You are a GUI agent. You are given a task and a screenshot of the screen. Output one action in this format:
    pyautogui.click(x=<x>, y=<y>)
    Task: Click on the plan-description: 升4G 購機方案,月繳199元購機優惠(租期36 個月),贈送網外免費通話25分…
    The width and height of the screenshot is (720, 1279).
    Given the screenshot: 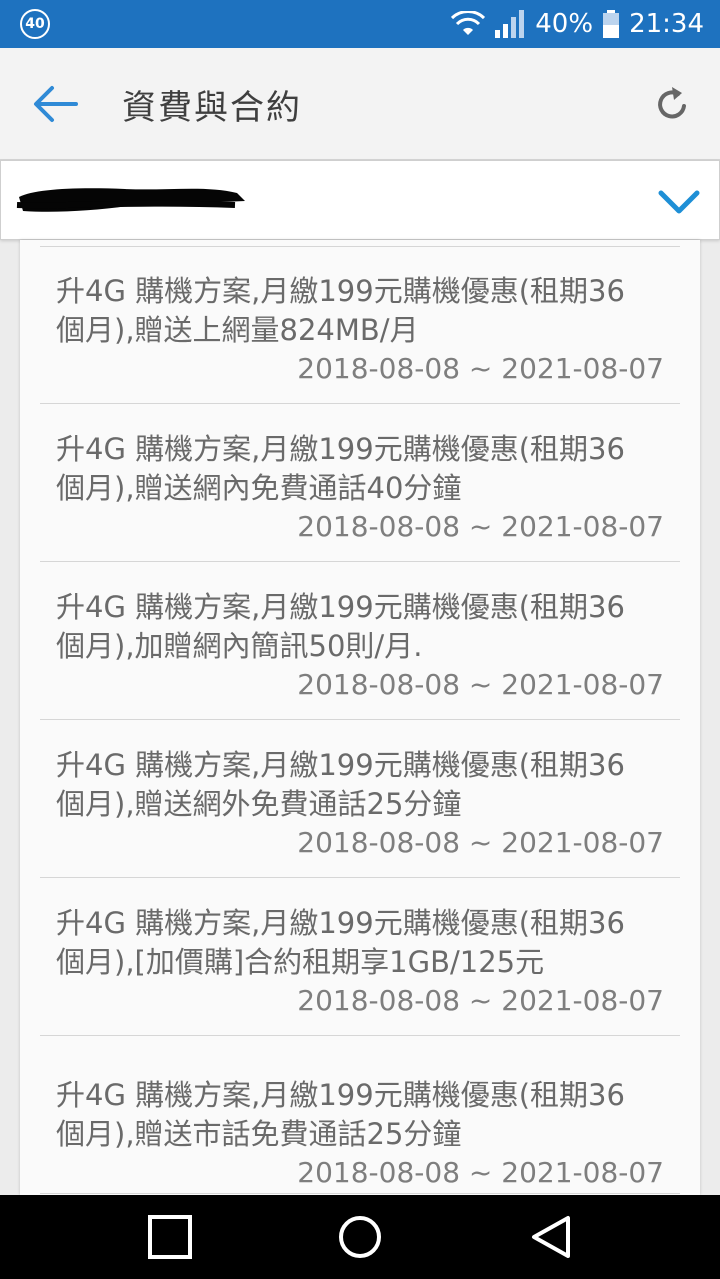 What is the action you would take?
    pyautogui.click(x=366, y=785)
    